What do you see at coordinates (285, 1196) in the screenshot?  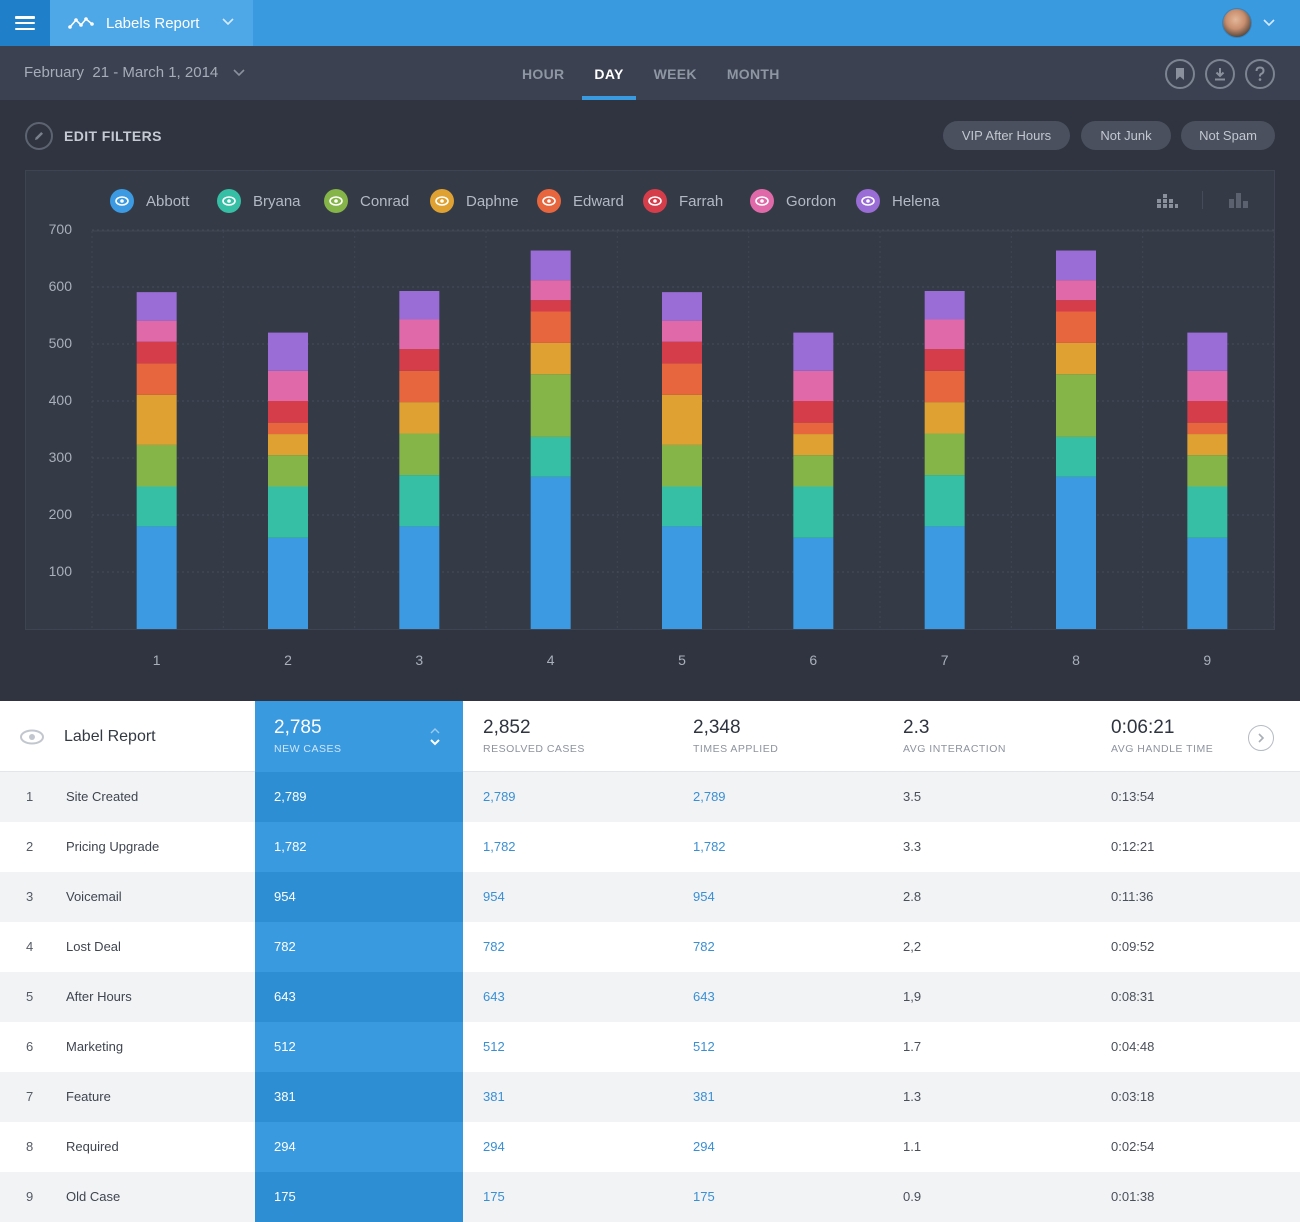 I see `row-new-cases: 175` at bounding box center [285, 1196].